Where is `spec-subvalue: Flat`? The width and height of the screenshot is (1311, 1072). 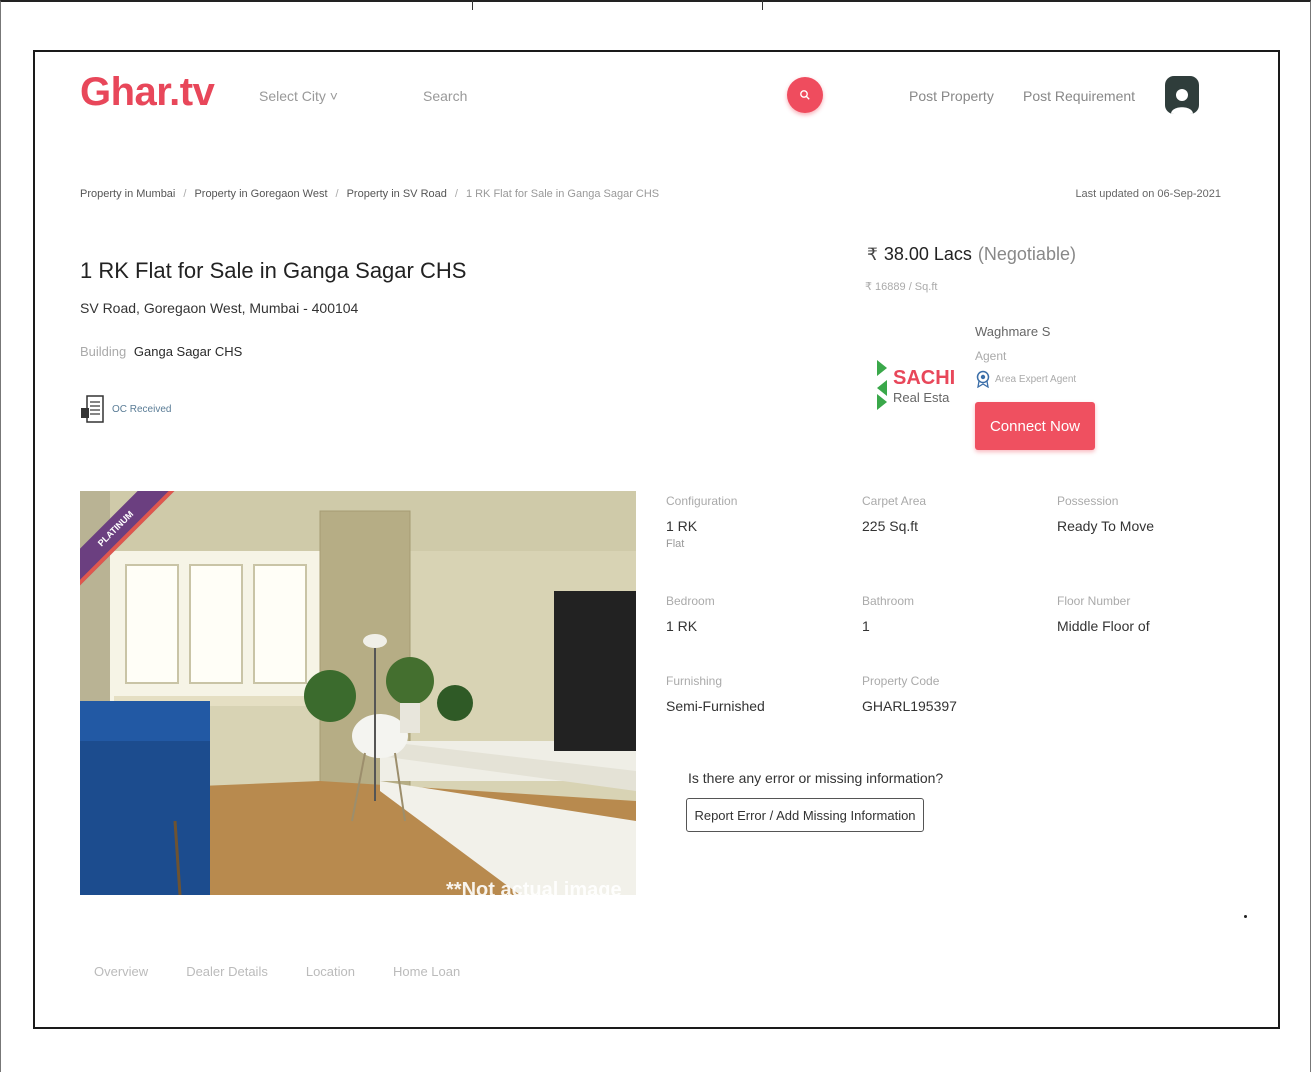
spec-subvalue: Flat is located at coordinates (675, 544).